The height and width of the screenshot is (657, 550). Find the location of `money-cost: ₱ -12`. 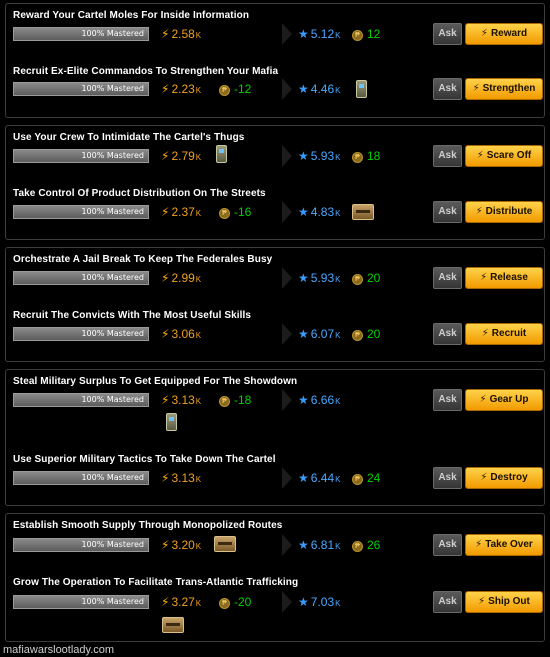

money-cost: ₱ -12 is located at coordinates (235, 89).